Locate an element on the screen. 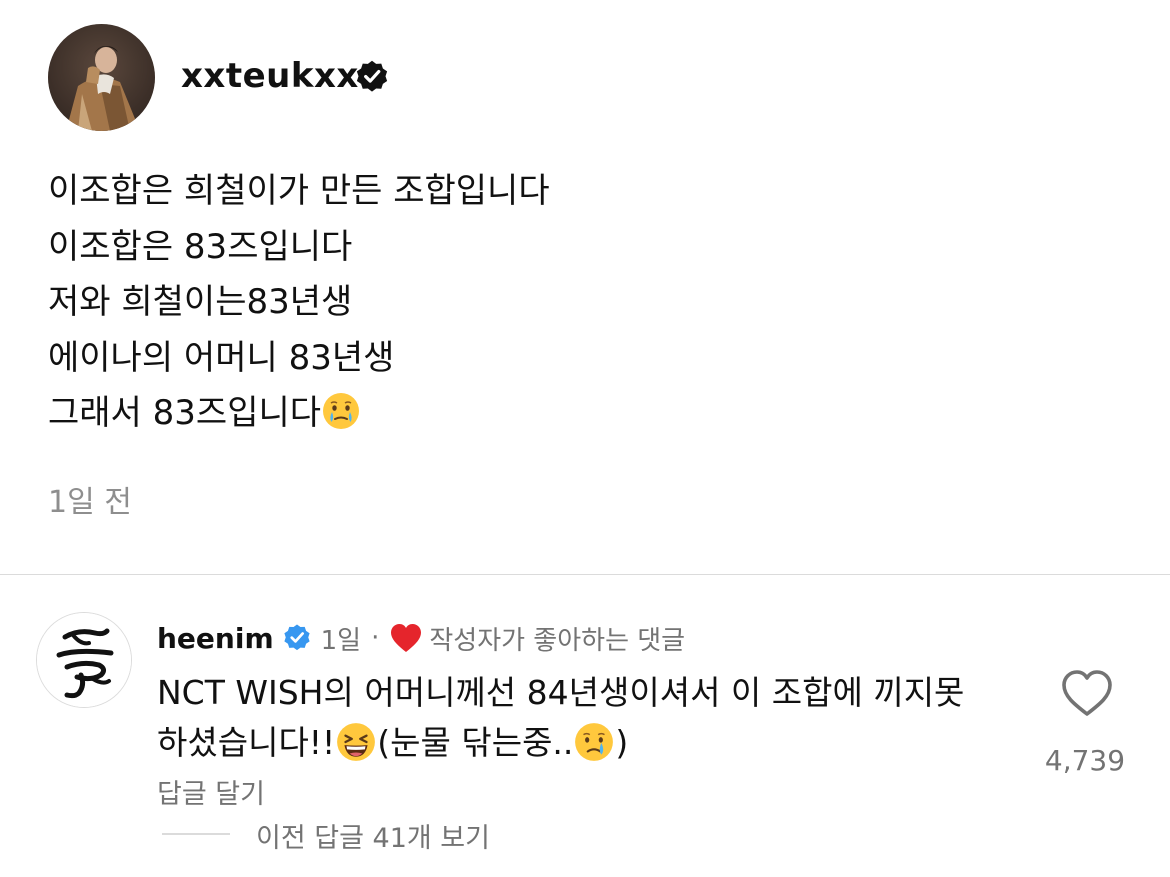  caption-line: 이조합은 희철이가 만든 조합입니다 is located at coordinates (299, 191).